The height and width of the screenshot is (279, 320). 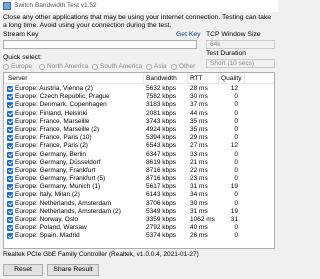 What do you see at coordinates (231, 79) in the screenshot?
I see `column-quality: Quality` at bounding box center [231, 79].